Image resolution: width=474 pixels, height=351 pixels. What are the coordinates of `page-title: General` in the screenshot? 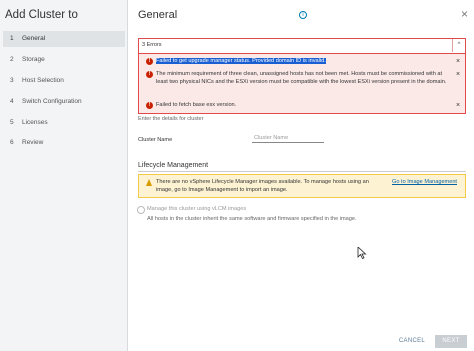 It's located at (158, 15).